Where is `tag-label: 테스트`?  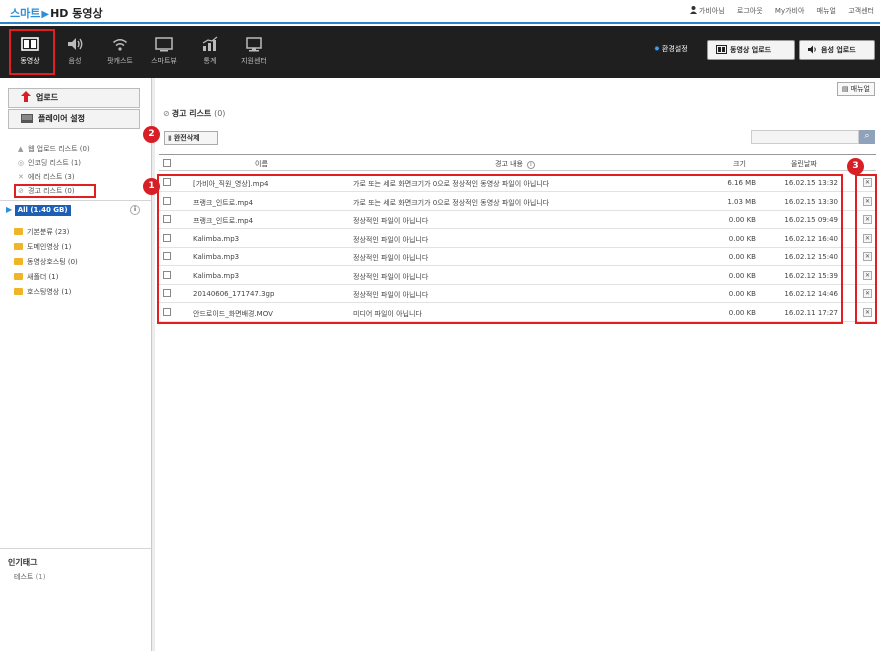
tag-label: 테스트 is located at coordinates (24, 577).